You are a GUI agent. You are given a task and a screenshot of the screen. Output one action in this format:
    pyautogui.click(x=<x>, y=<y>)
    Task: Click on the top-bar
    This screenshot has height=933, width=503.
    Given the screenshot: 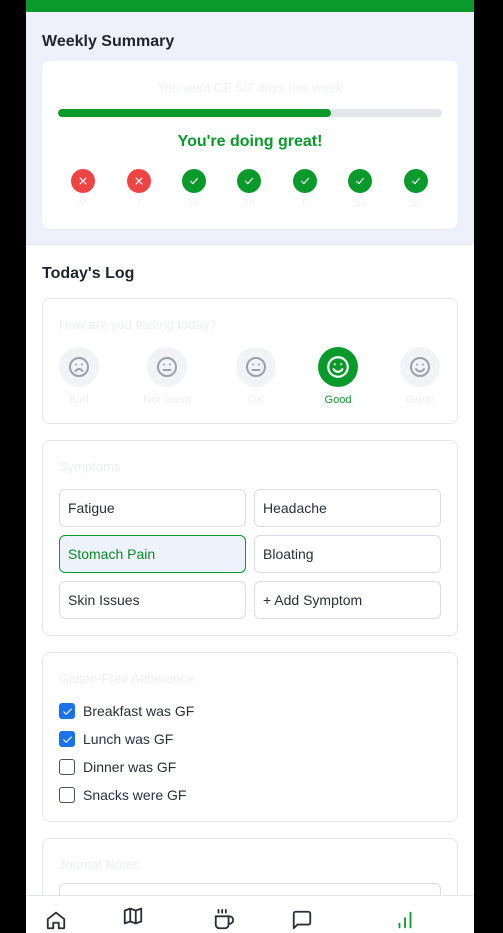 What is the action you would take?
    pyautogui.click(x=250, y=6)
    